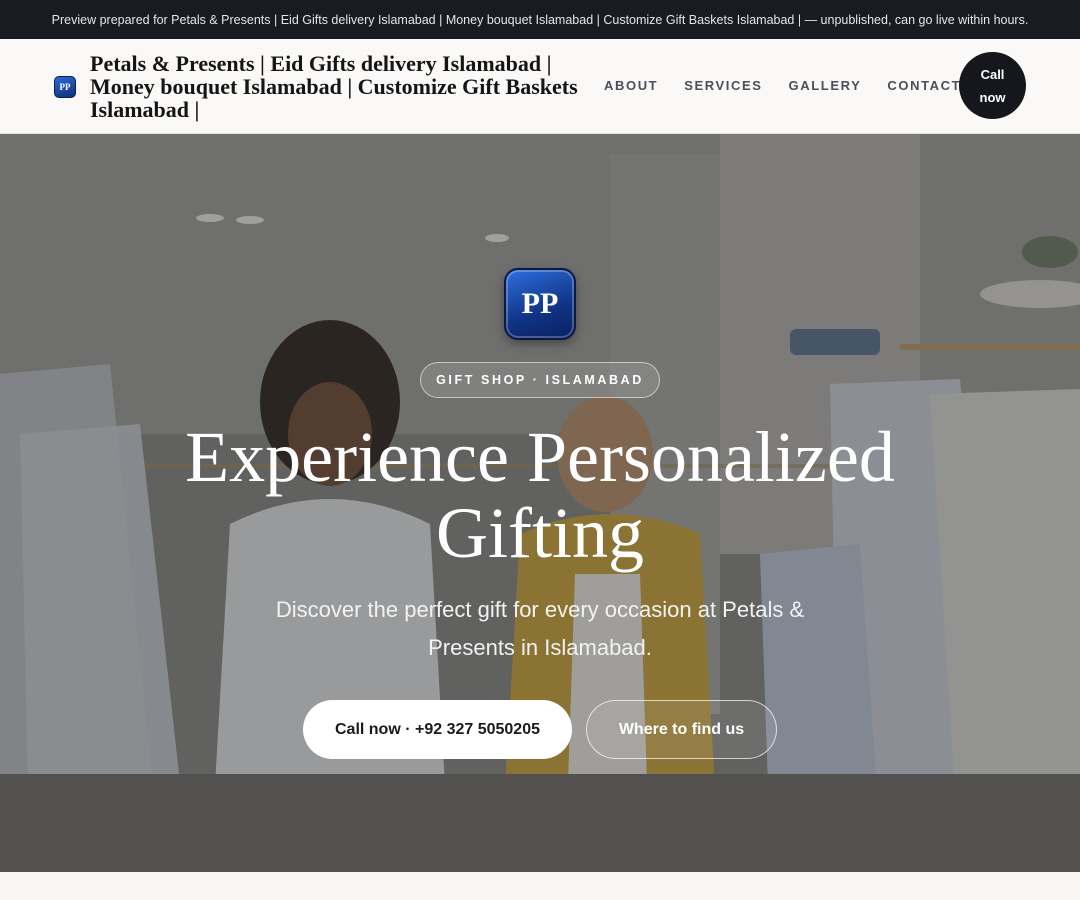 The width and height of the screenshot is (1080, 900). I want to click on next-section, so click(540, 886).